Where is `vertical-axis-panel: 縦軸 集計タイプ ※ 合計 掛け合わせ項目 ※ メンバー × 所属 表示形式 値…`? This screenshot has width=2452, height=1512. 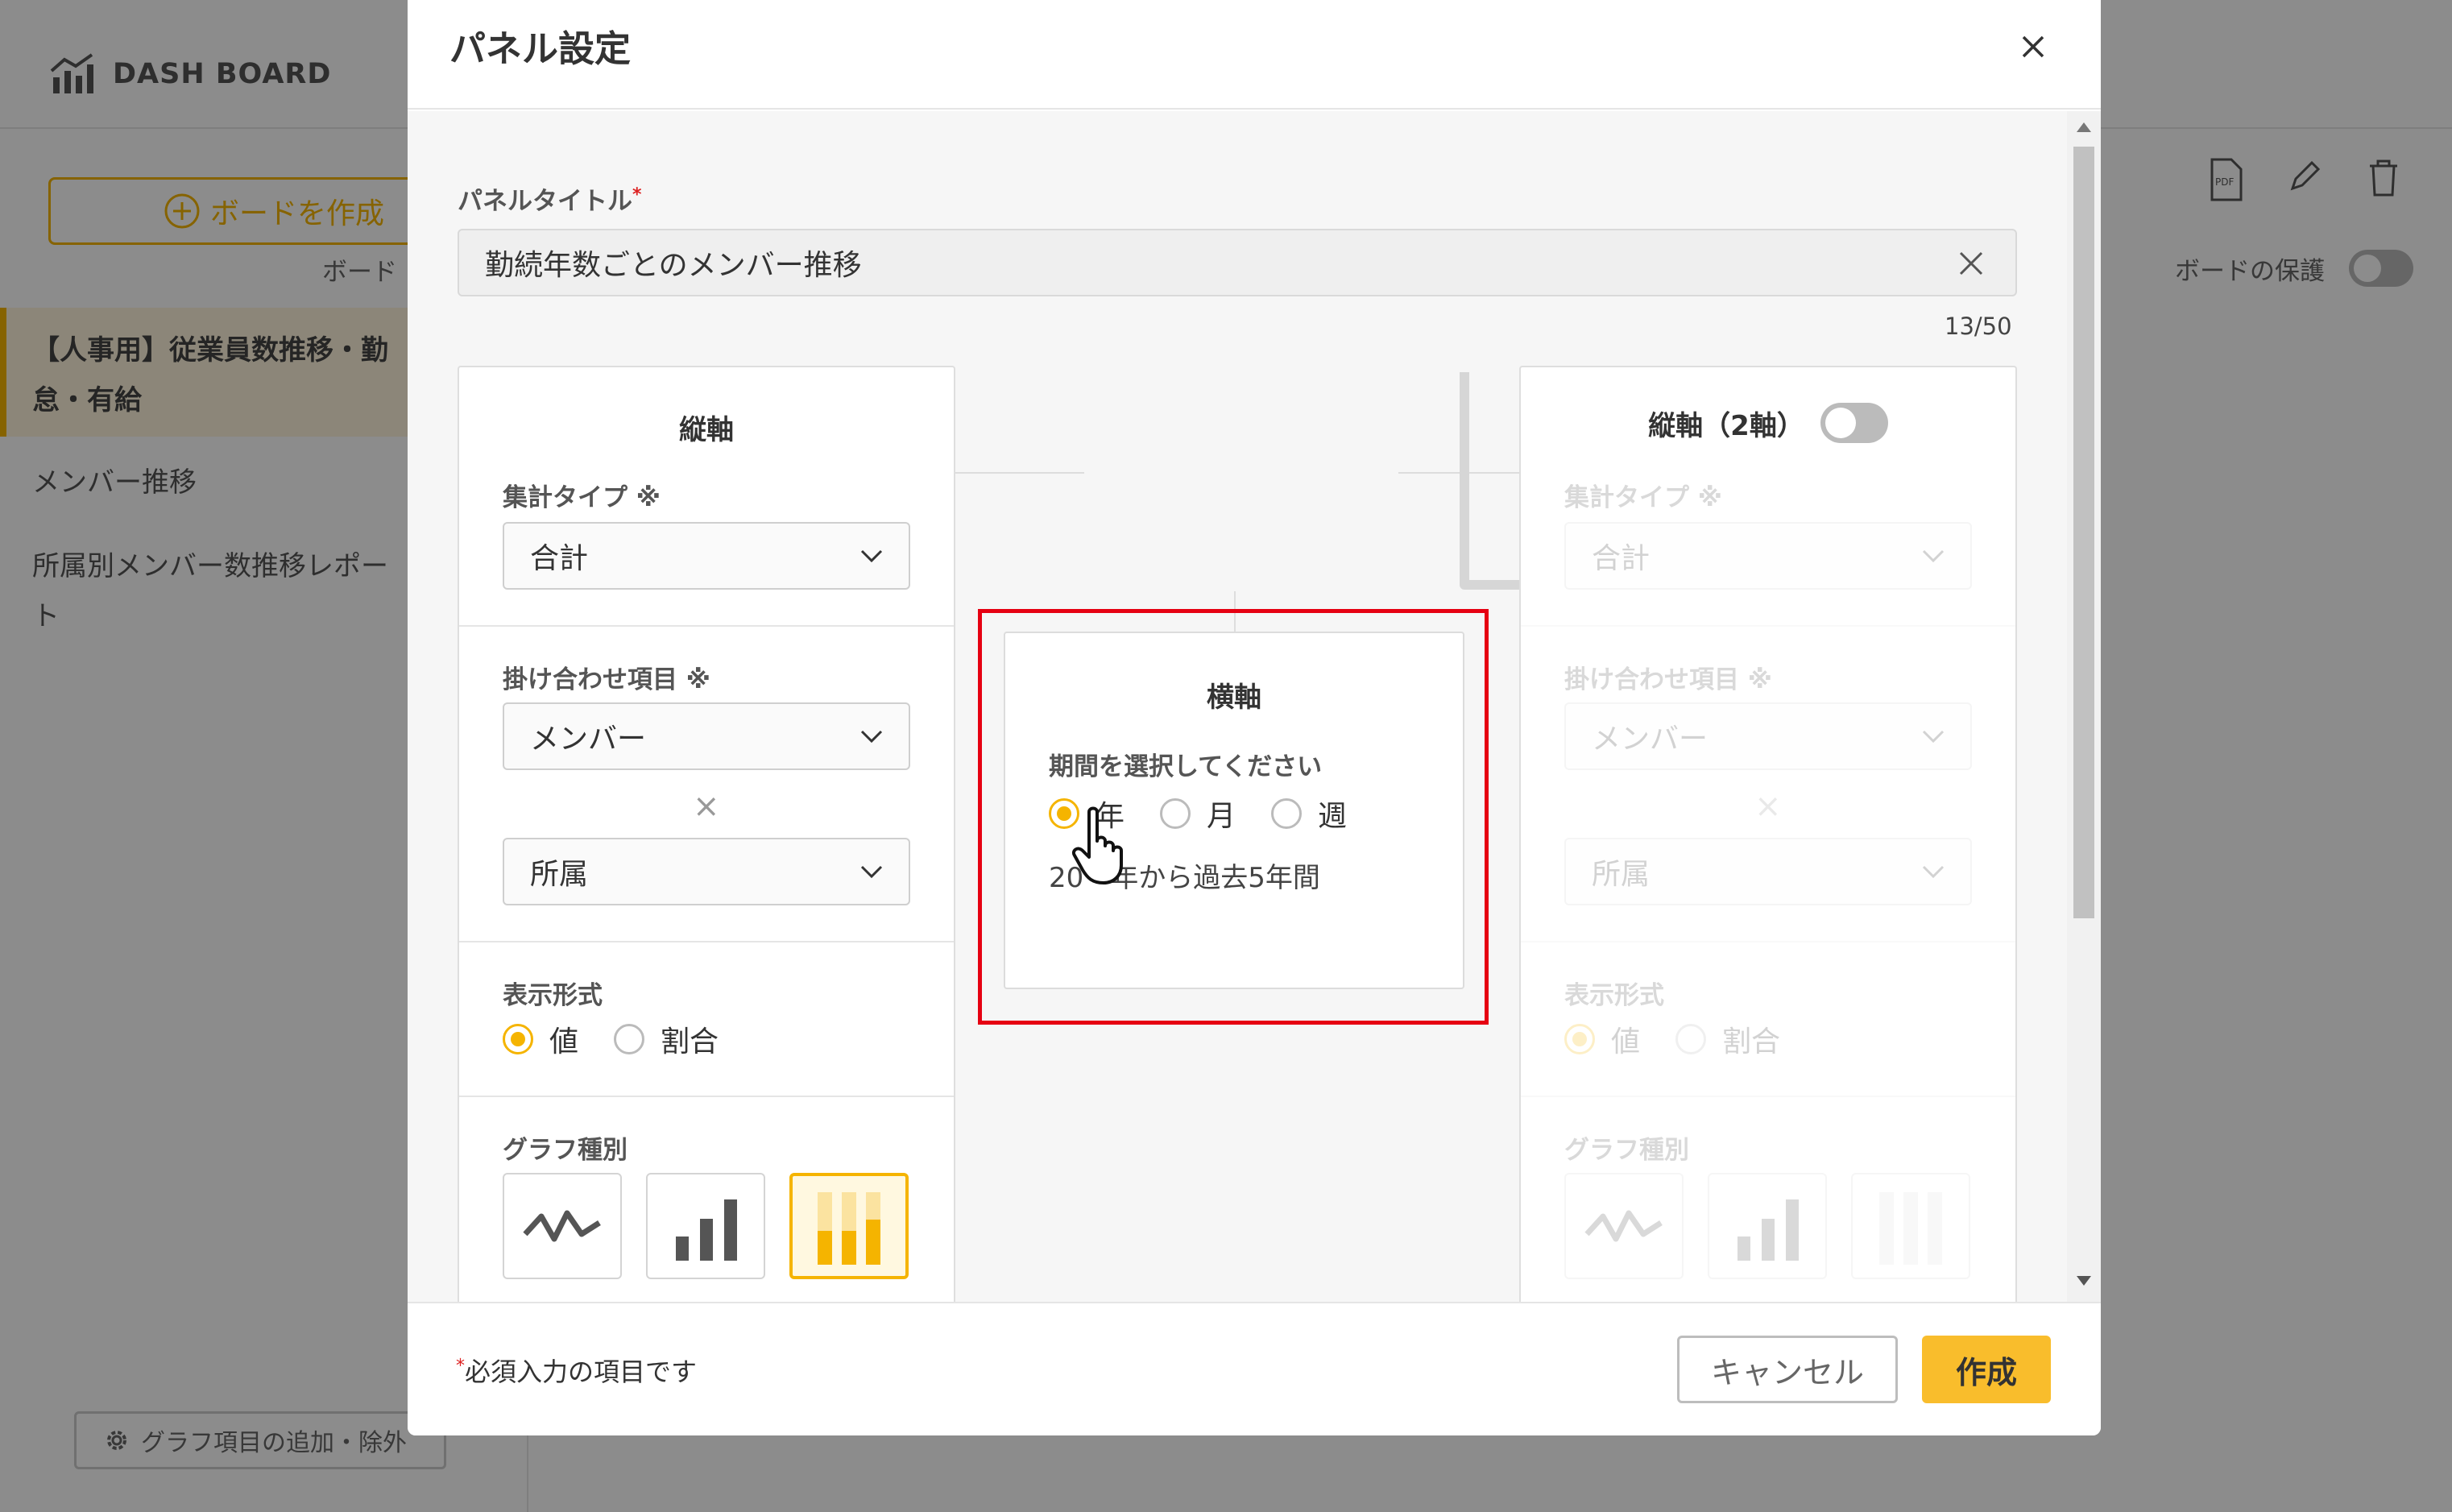 vertical-axis-panel: 縦軸 集計タイプ ※ 合計 掛け合わせ項目 ※ メンバー × 所属 表示形式 値… is located at coordinates (706, 834).